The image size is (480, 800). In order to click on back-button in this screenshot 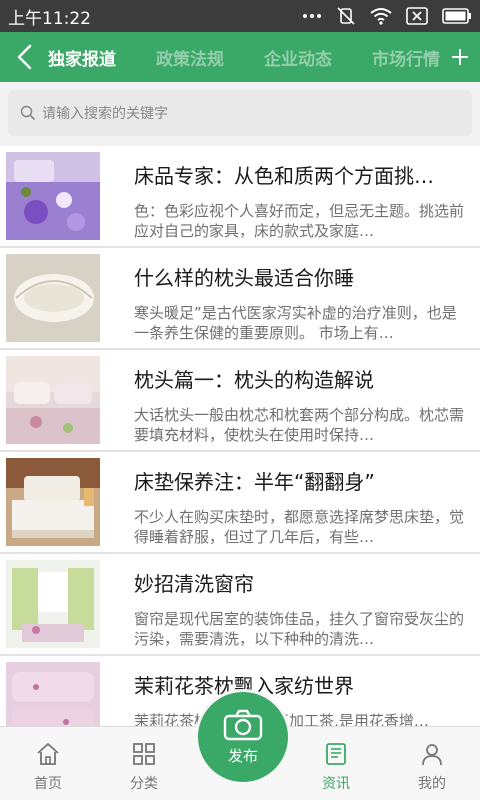, I will do `click(24, 57)`.